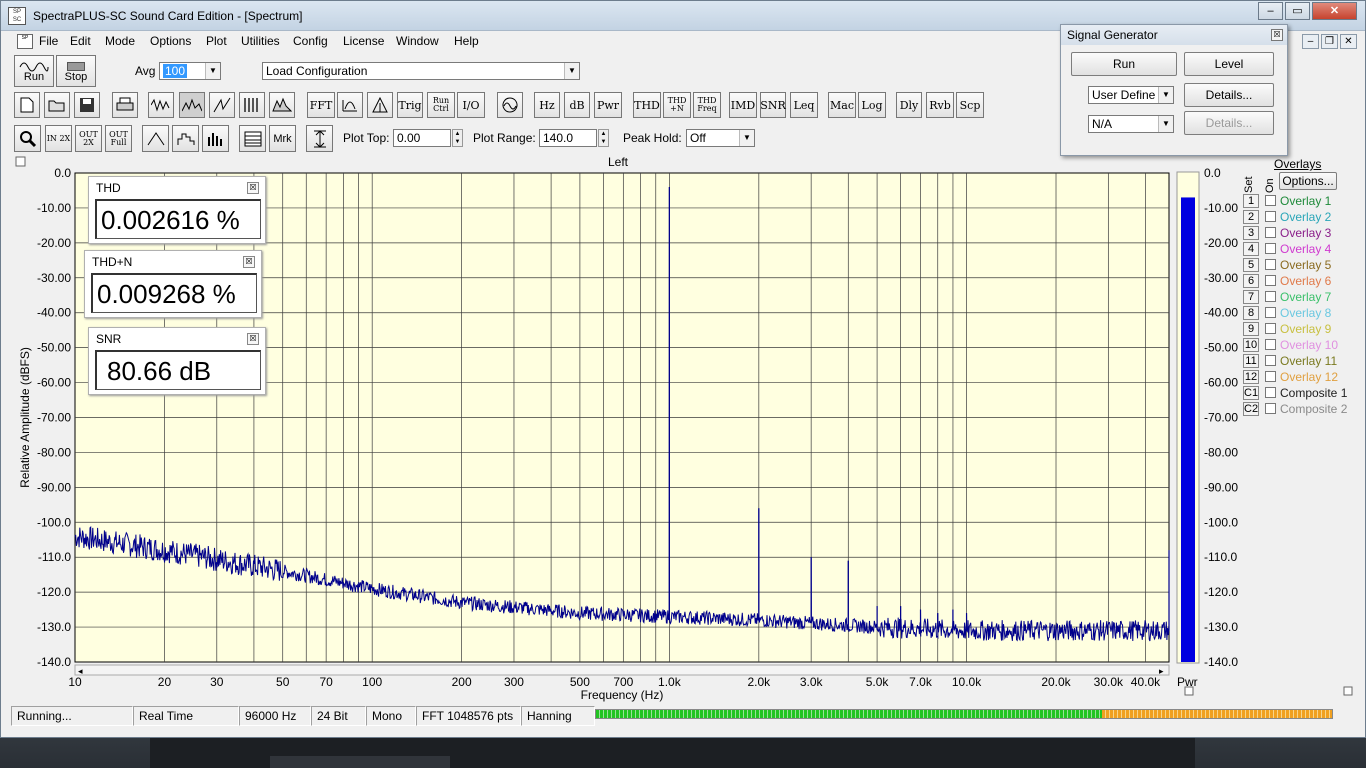  What do you see at coordinates (88, 138) in the screenshot?
I see `zoom-out-2x-button: OUT 2X` at bounding box center [88, 138].